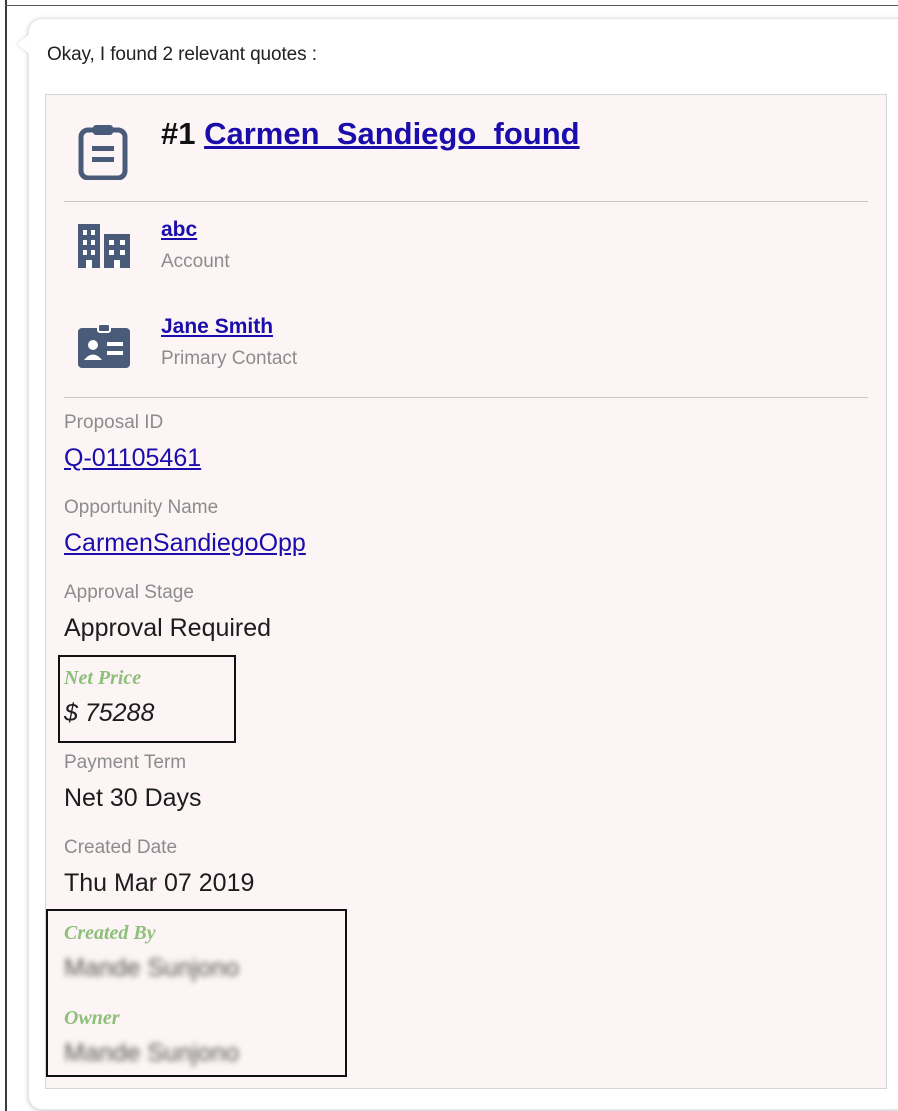 The height and width of the screenshot is (1111, 898). I want to click on account-label: Account, so click(195, 261).